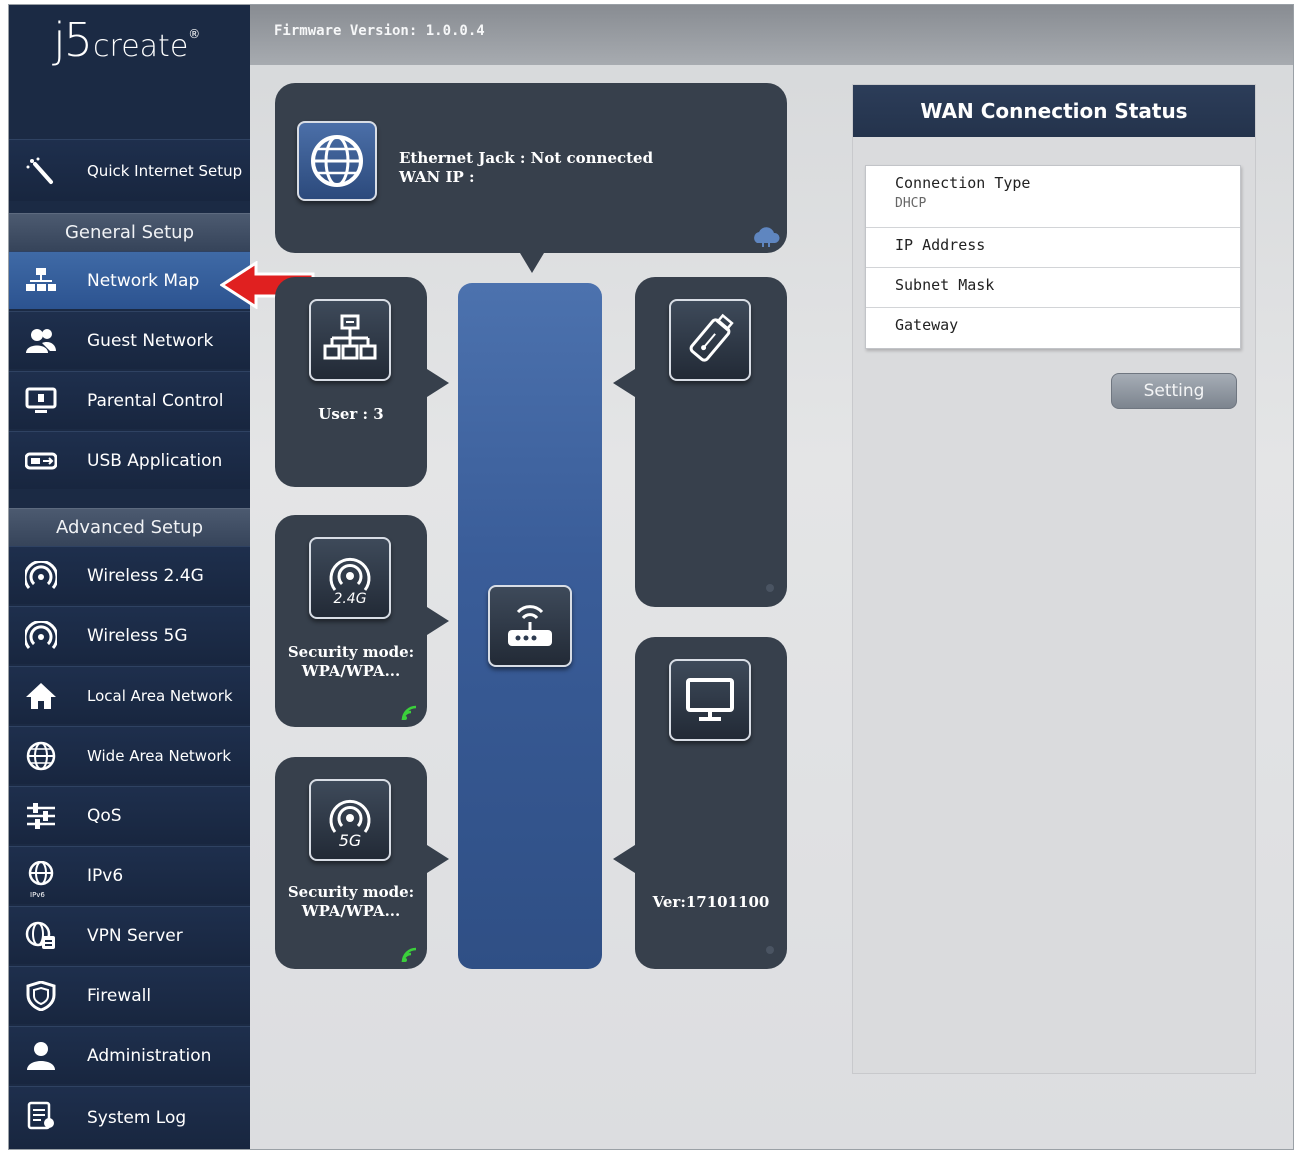 Image resolution: width=1296 pixels, height=1151 pixels. Describe the element at coordinates (351, 414) in the screenshot. I see `user-count: User : 3` at that location.